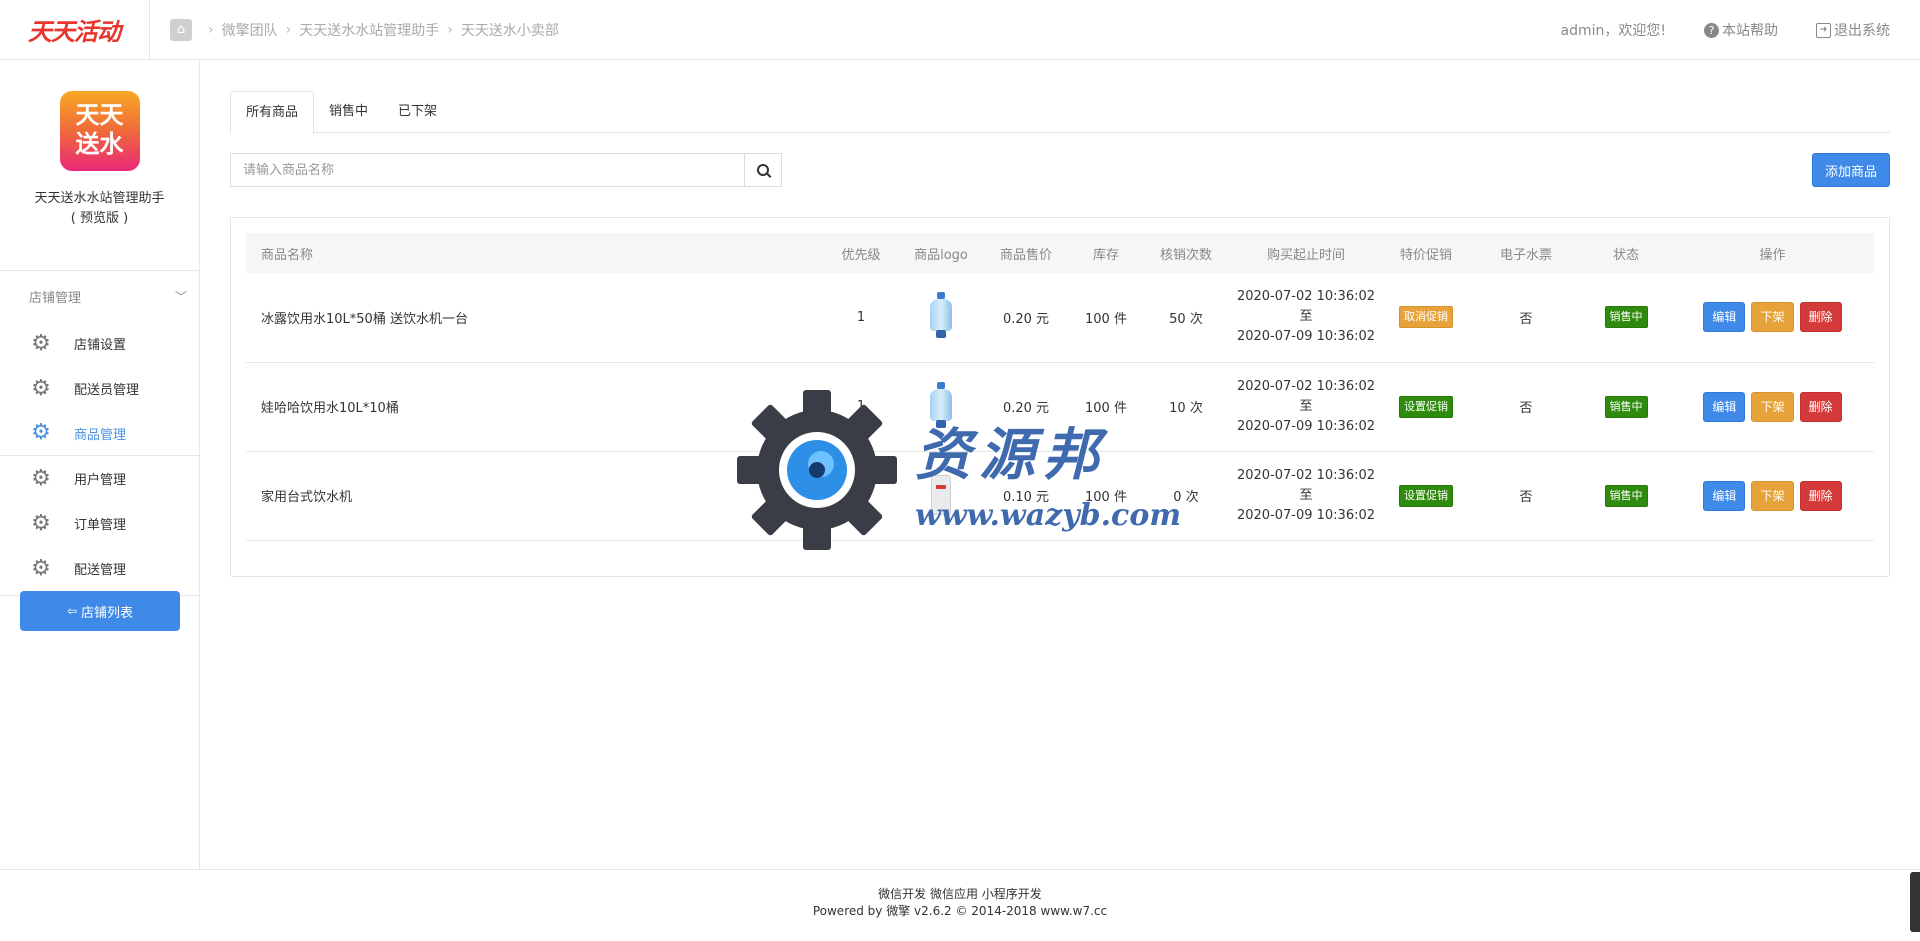 The height and width of the screenshot is (941, 1920). I want to click on help-label: 本站帮助, so click(1750, 31).